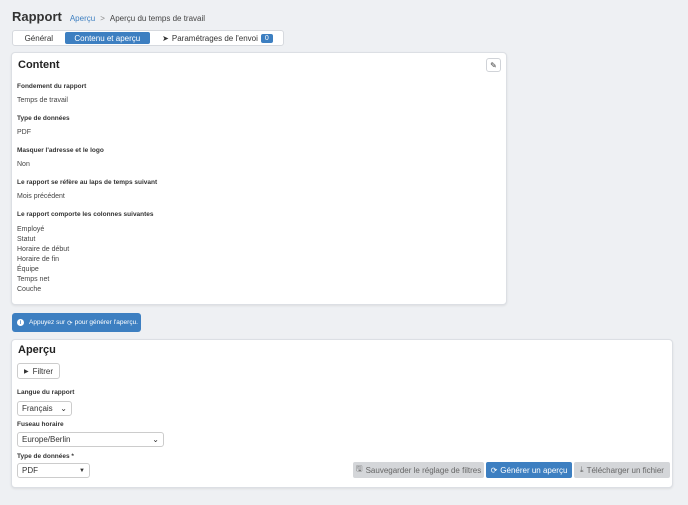  What do you see at coordinates (53, 470) in the screenshot?
I see `datatype-select: PDF ▼` at bounding box center [53, 470].